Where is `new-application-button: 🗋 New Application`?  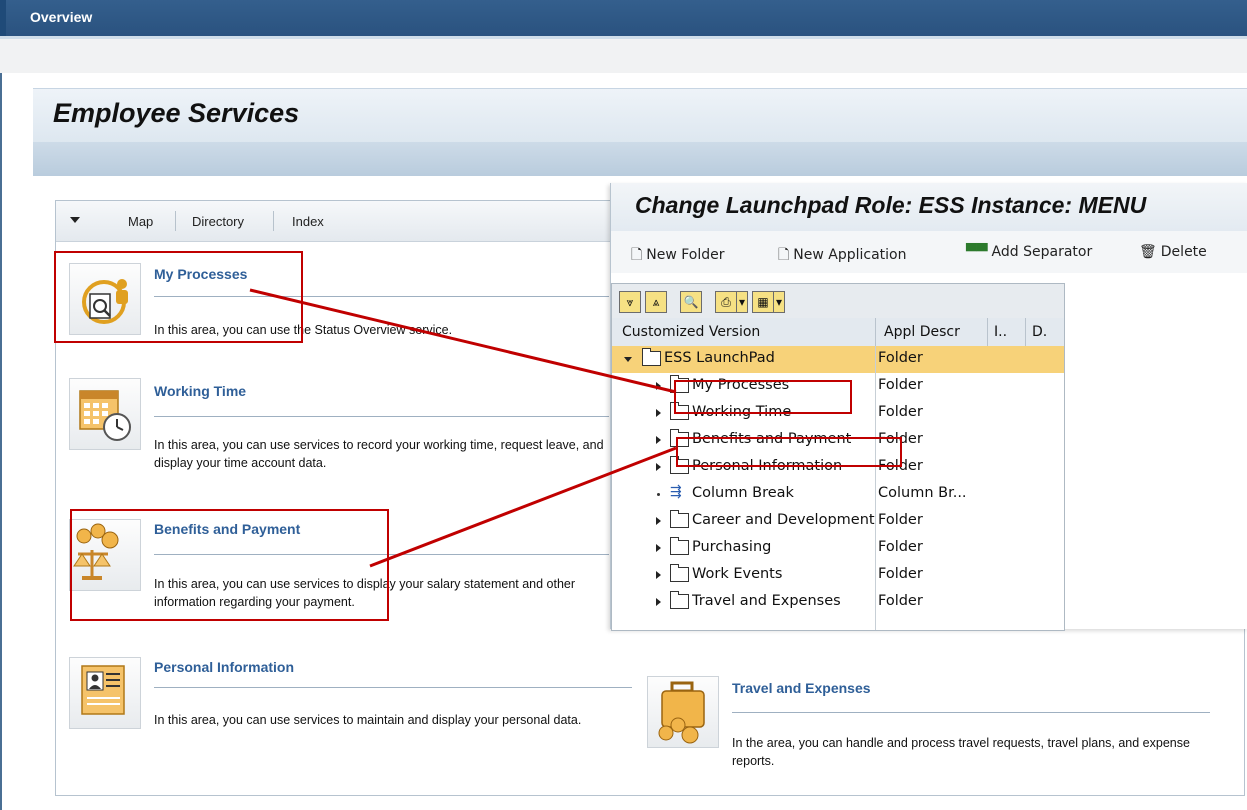 new-application-button: 🗋 New Application is located at coordinates (842, 256).